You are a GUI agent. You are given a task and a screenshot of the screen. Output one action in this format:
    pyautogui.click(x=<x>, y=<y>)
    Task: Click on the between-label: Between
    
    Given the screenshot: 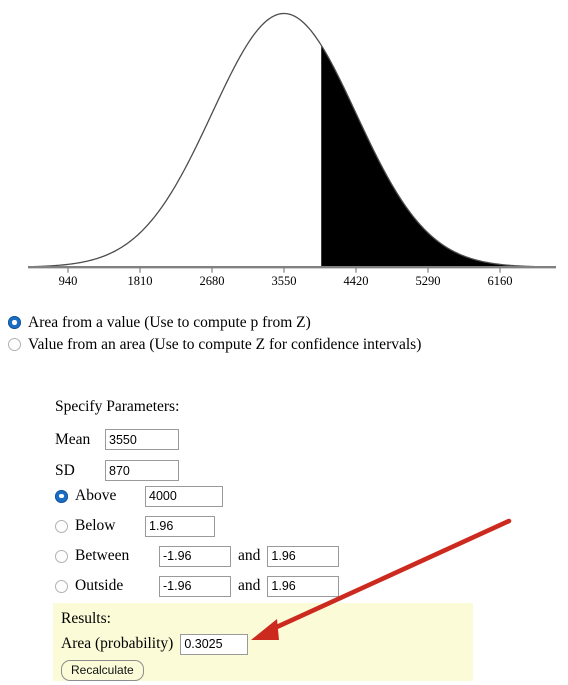 What is the action you would take?
    pyautogui.click(x=102, y=555)
    